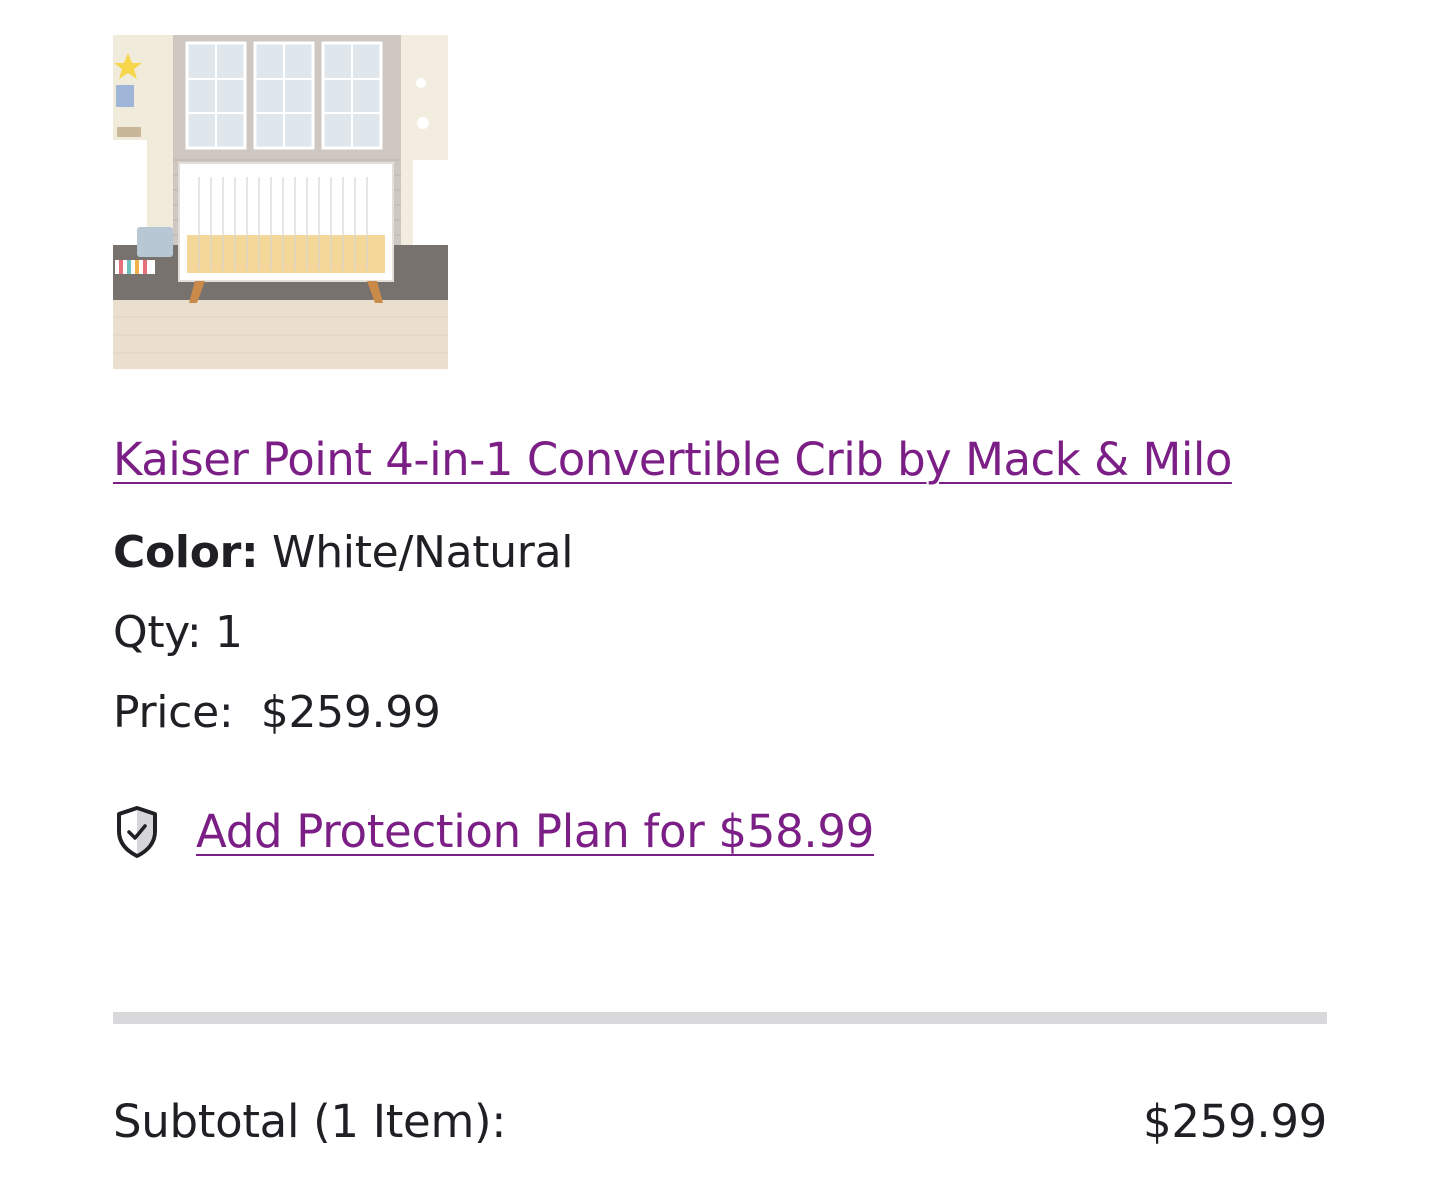  What do you see at coordinates (720, 553) in the screenshot?
I see `product-color: Color: White/Natural` at bounding box center [720, 553].